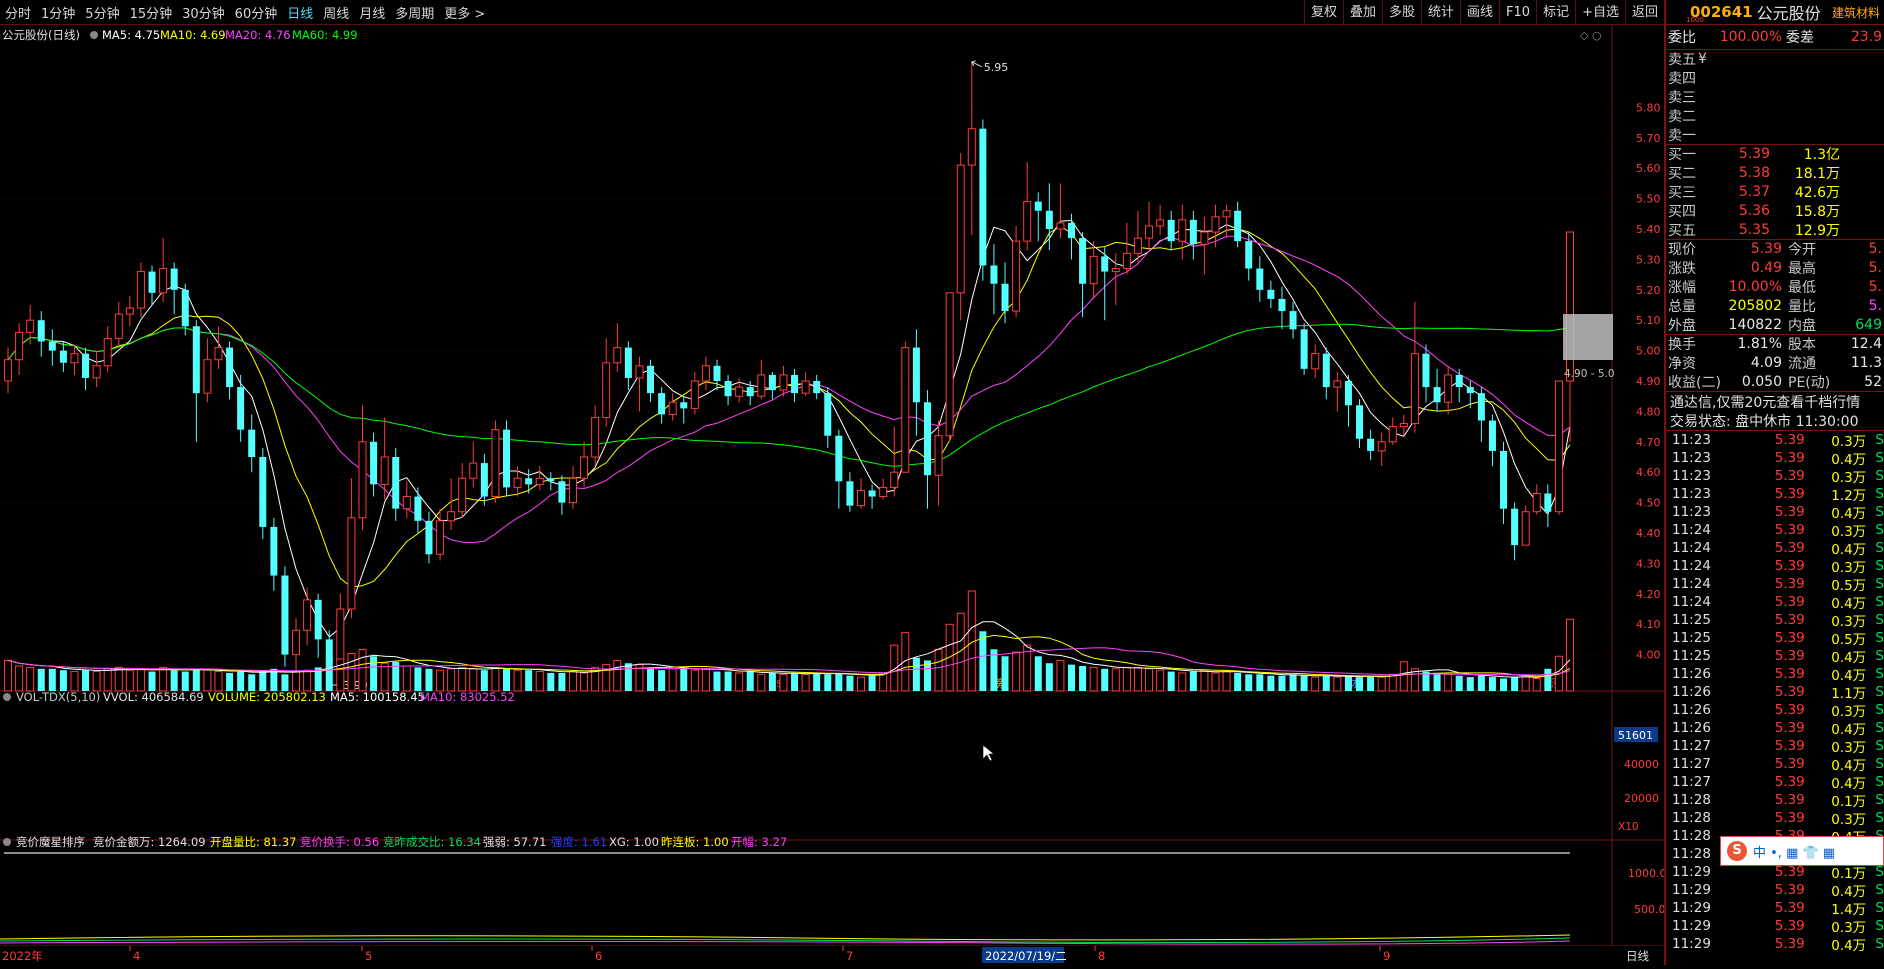 The height and width of the screenshot is (969, 1884). Describe the element at coordinates (1737, 851) in the screenshot. I see `sogou-icon: S` at that location.